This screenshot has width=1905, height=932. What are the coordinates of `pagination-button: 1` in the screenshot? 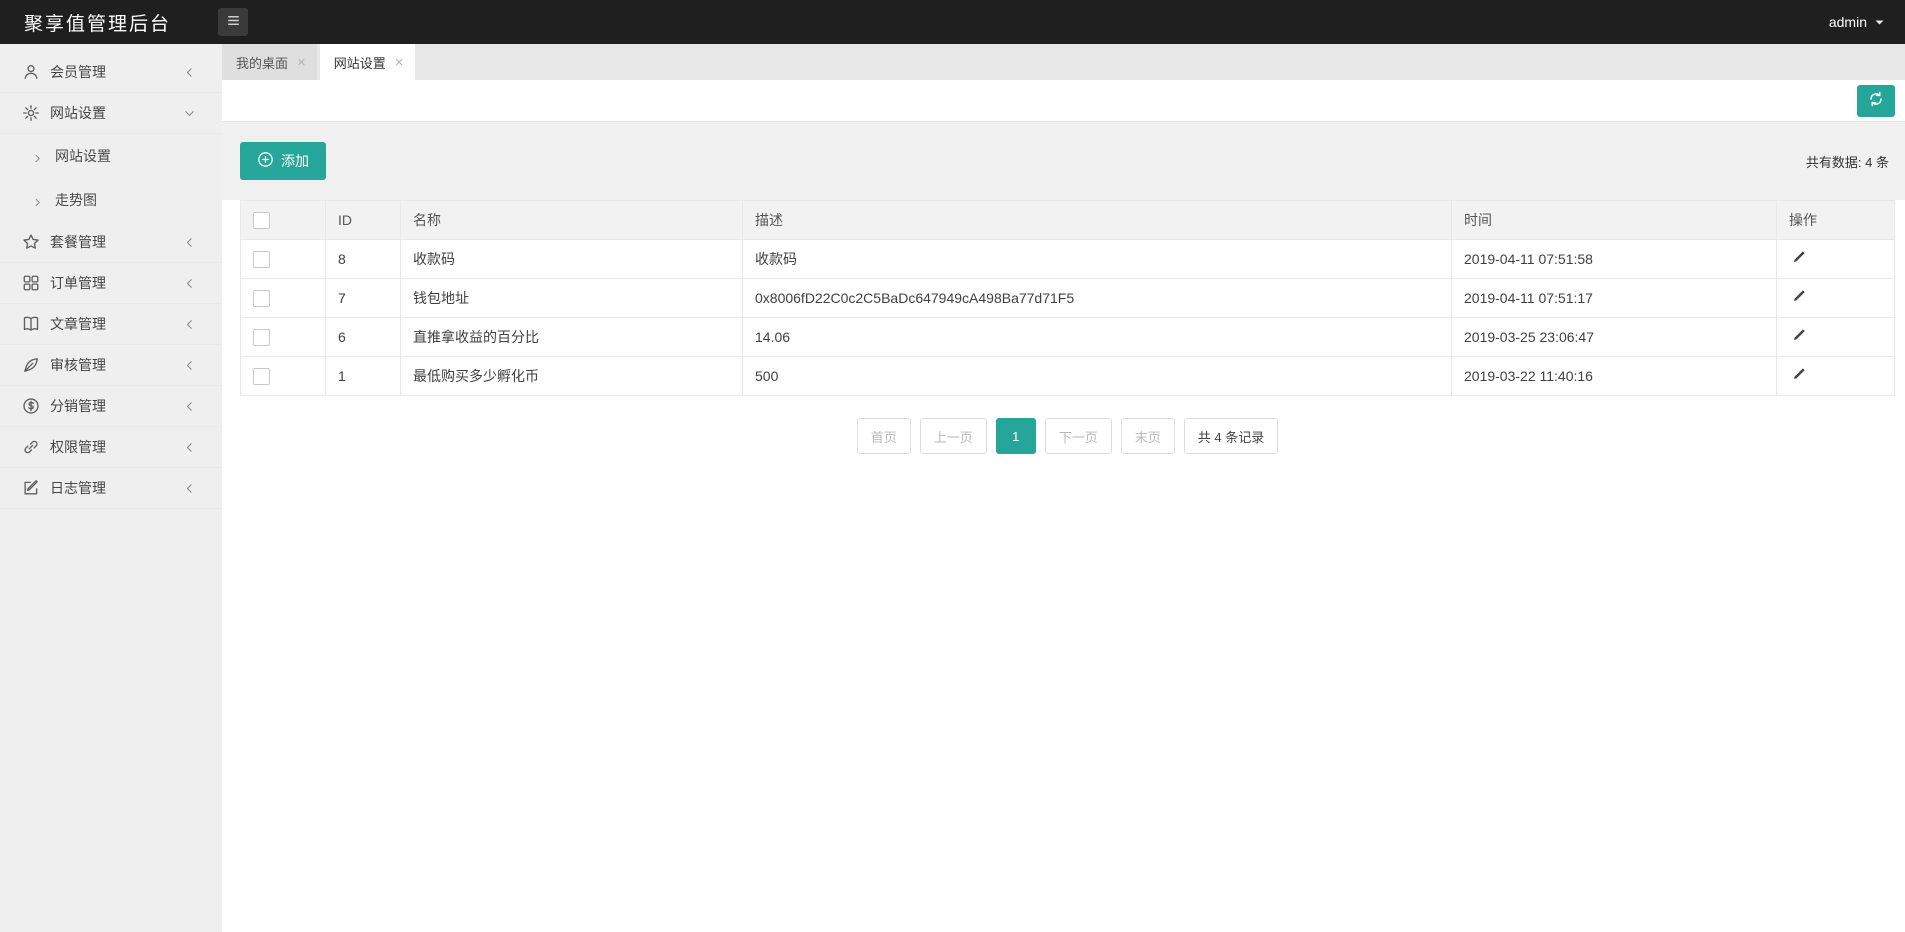 It's located at (1015, 436).